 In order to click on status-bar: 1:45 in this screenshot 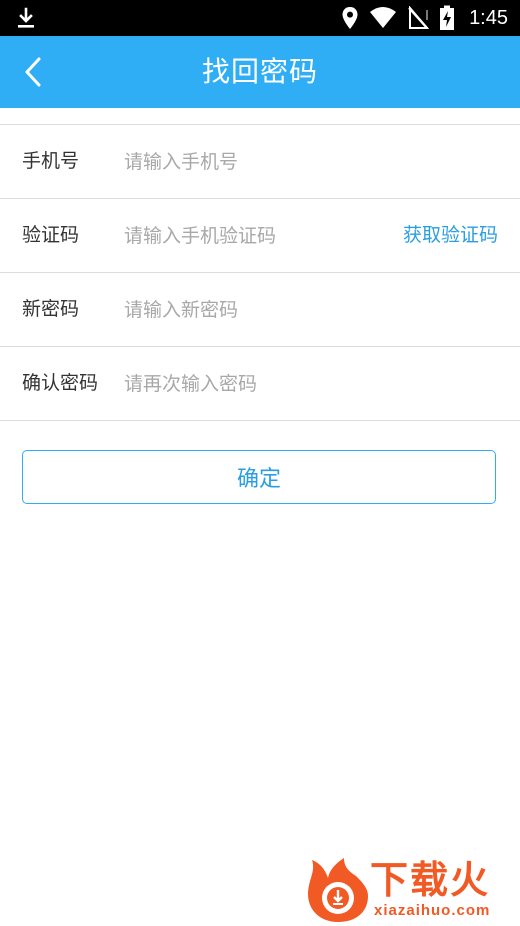, I will do `click(260, 18)`.